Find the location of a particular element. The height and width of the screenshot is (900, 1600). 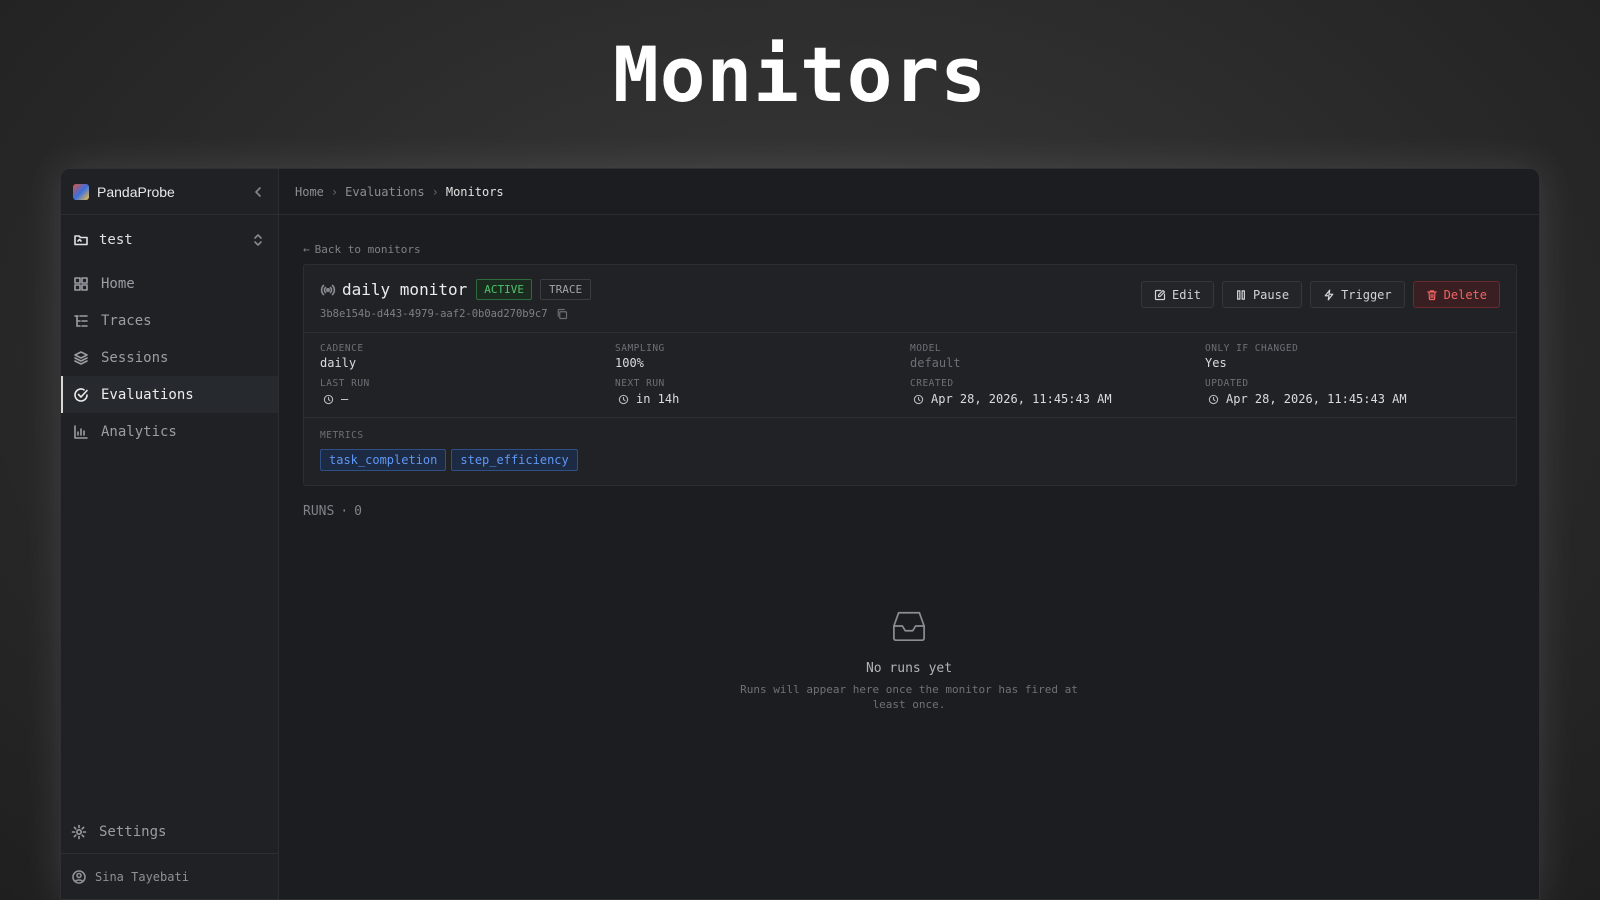

metric-tag: step_efficiency is located at coordinates (514, 460).